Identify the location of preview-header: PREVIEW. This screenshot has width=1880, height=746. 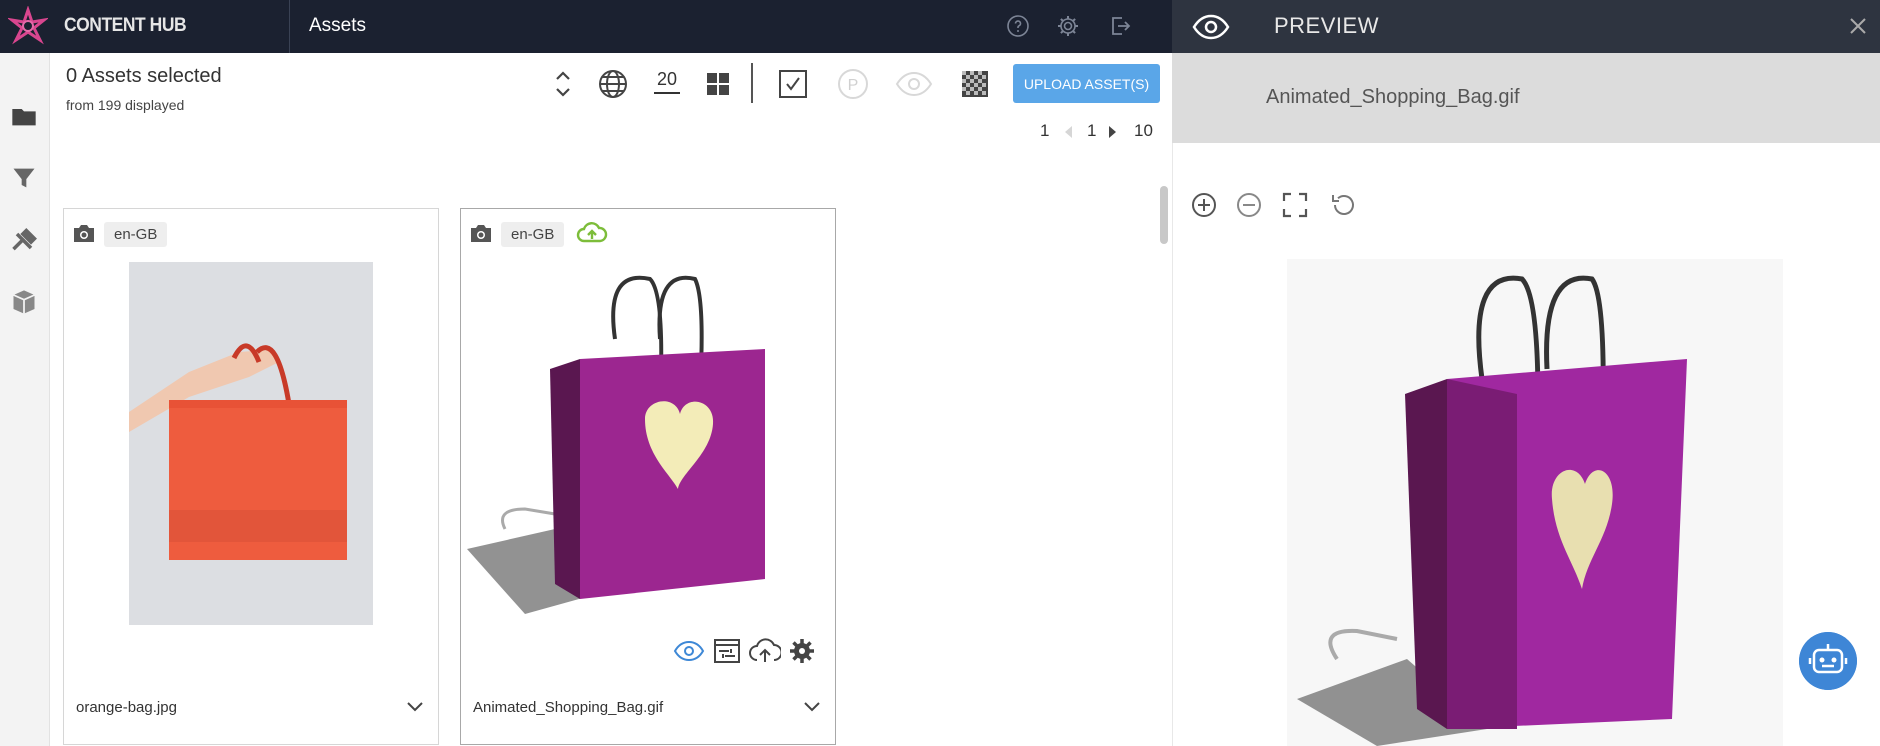
(1526, 26).